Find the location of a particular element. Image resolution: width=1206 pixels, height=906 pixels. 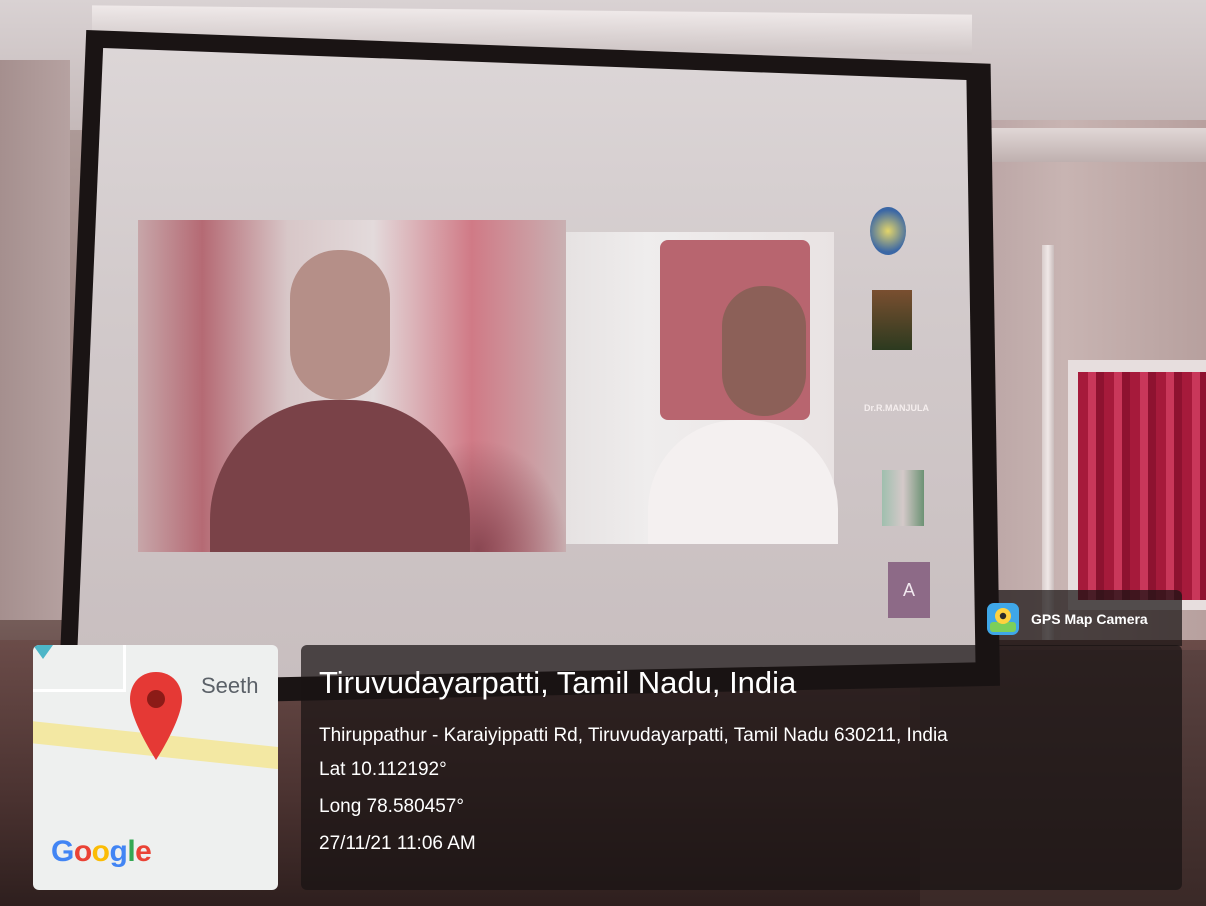

map-thumbnail: Seeth Google is located at coordinates (155, 767).